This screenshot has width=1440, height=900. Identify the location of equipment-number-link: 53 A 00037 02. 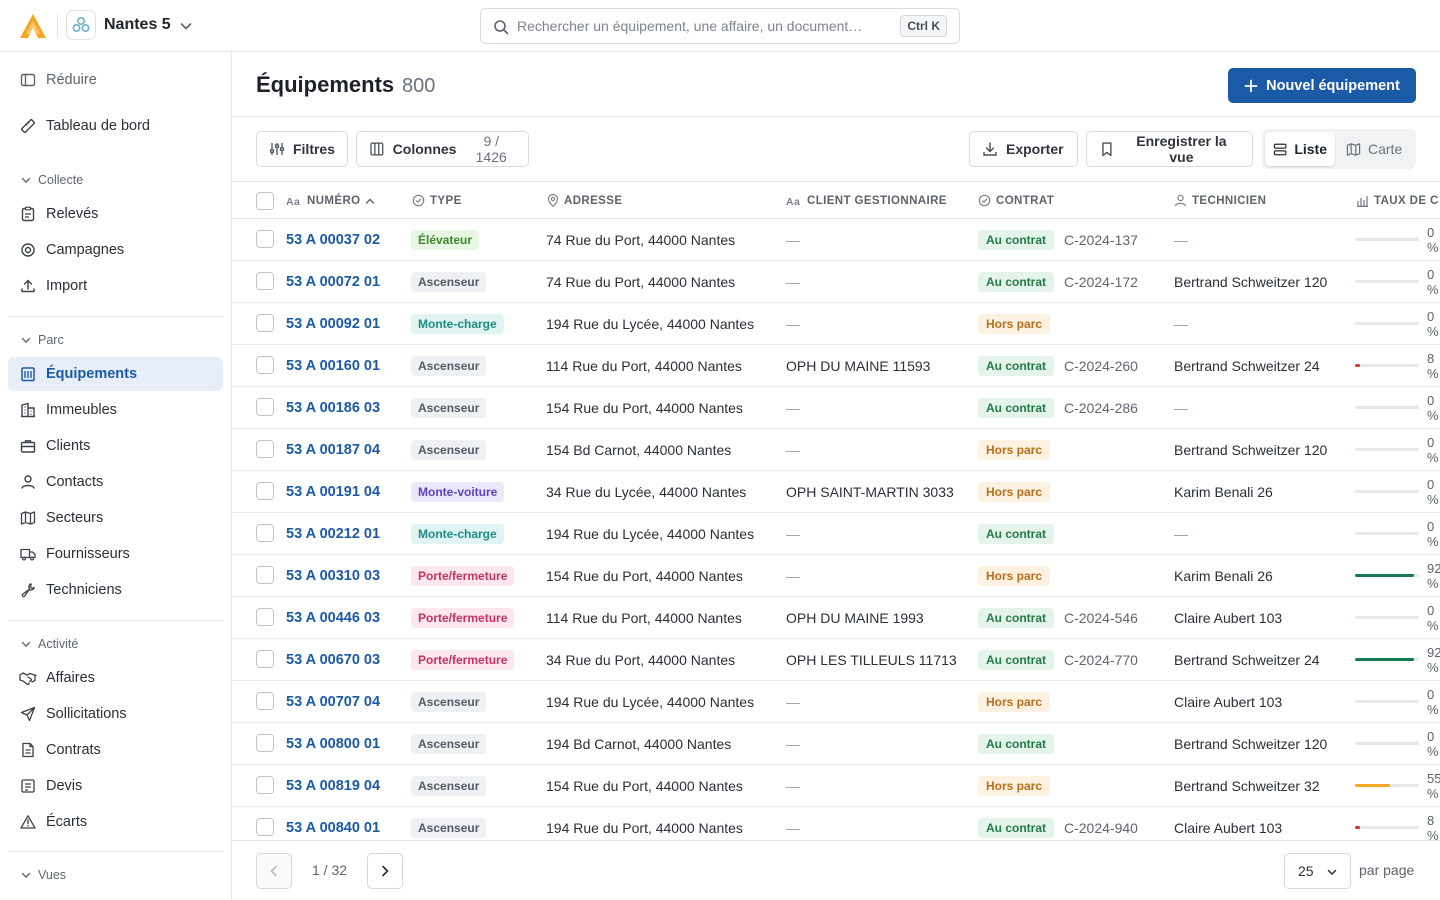
(333, 240).